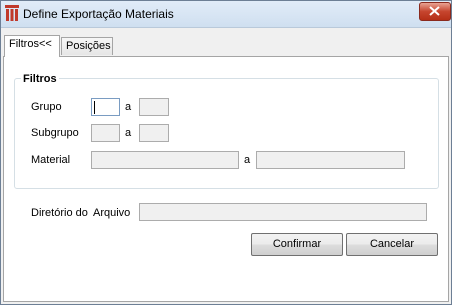 This screenshot has height=305, width=452. Describe the element at coordinates (283, 212) in the screenshot. I see `directory-input` at that location.